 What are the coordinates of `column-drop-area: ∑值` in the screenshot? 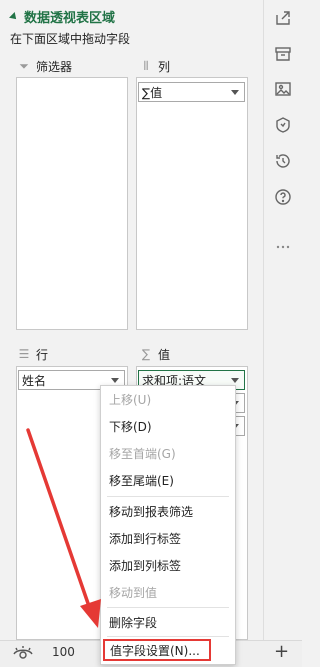 It's located at (192, 203).